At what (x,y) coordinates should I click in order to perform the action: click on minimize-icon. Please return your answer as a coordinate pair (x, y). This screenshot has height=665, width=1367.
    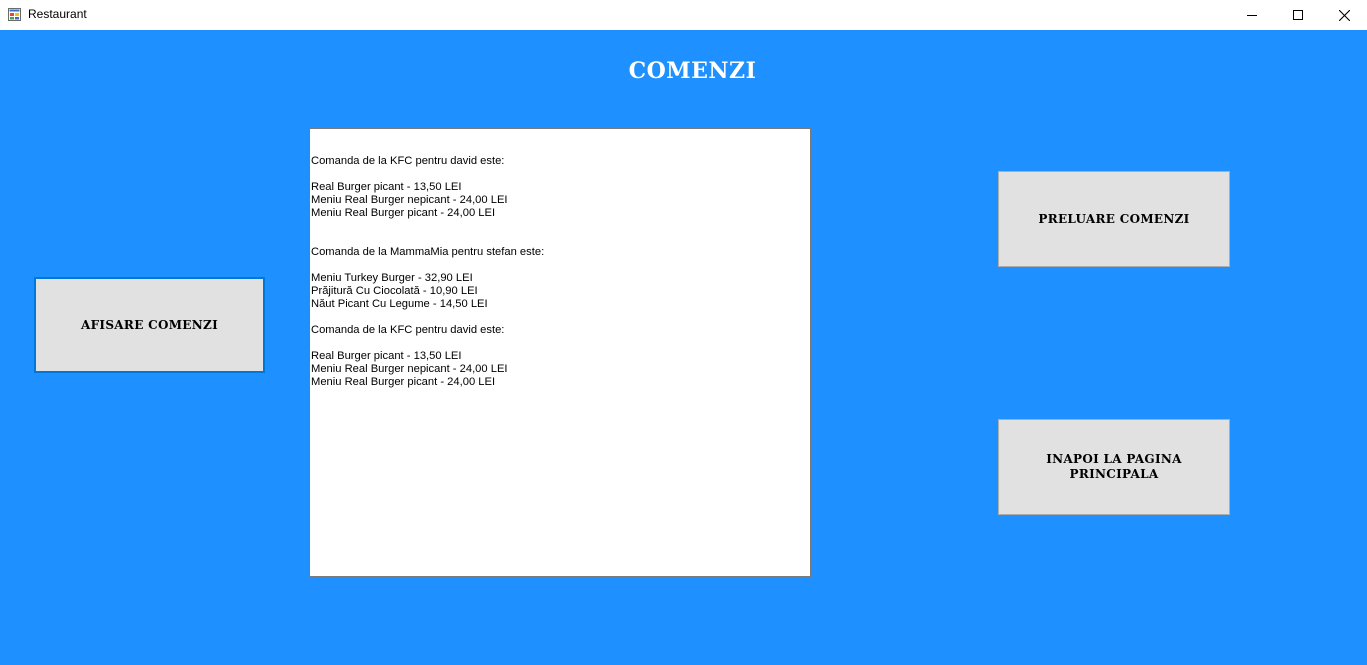
    Looking at the image, I should click on (1252, 15).